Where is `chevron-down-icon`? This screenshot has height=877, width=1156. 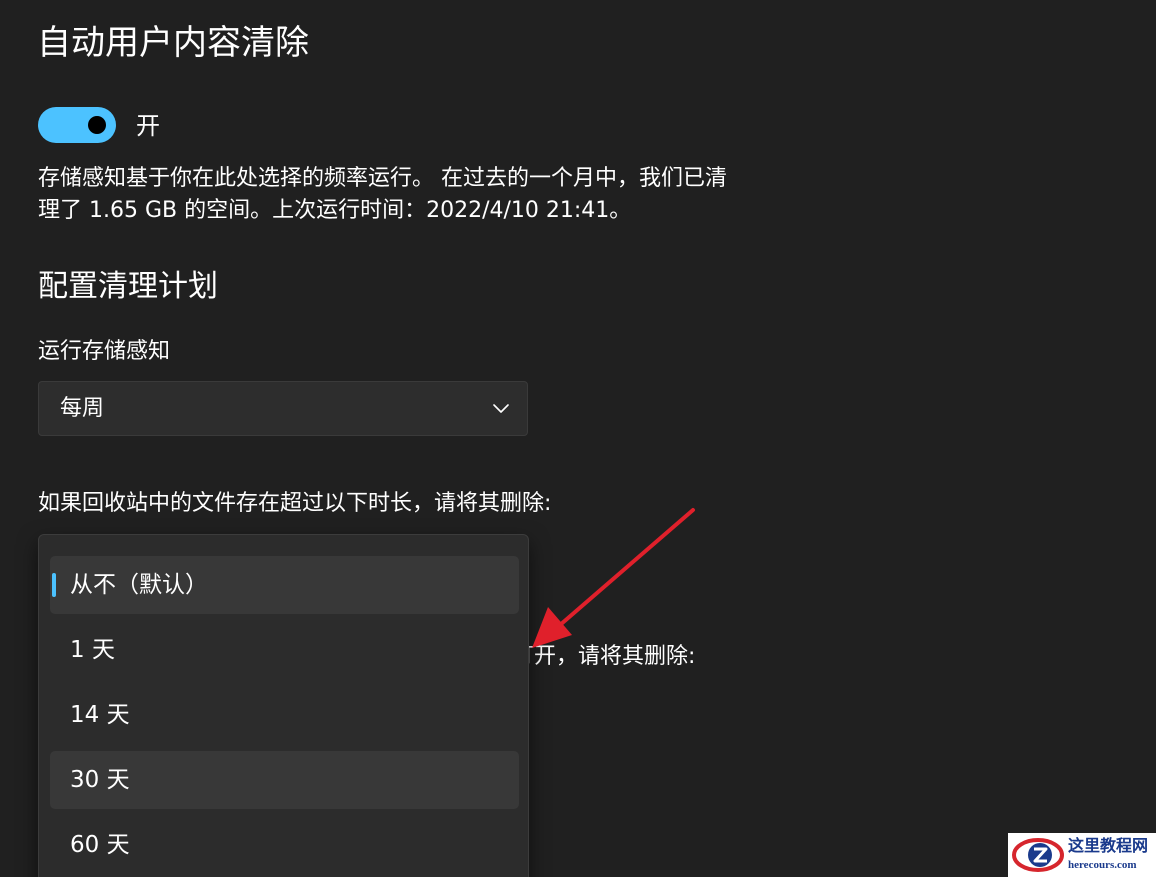 chevron-down-icon is located at coordinates (501, 408).